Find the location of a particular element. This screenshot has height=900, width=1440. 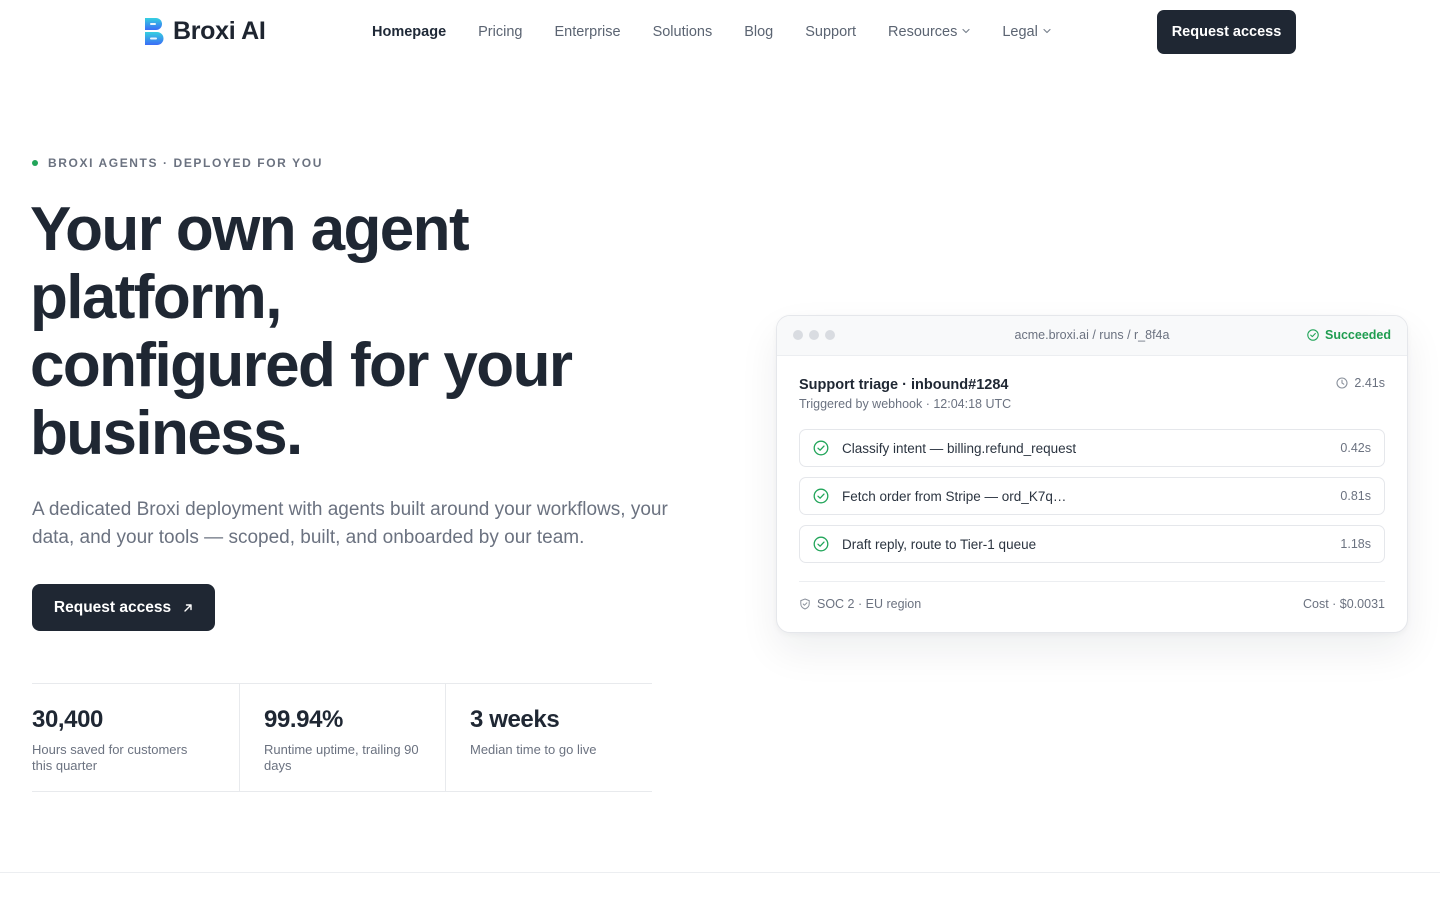

nav-request-access-button: Request access is located at coordinates (1226, 32).